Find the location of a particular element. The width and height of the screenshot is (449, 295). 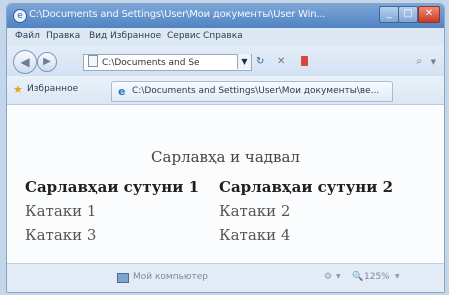

security-zone-label: Мой компьютер is located at coordinates (170, 277).